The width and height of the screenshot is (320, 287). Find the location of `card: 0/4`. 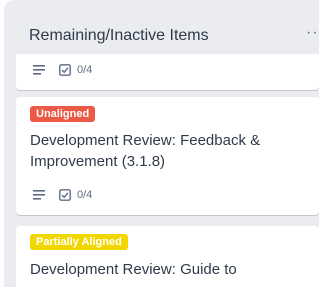

card: 0/4 is located at coordinates (167, 72).